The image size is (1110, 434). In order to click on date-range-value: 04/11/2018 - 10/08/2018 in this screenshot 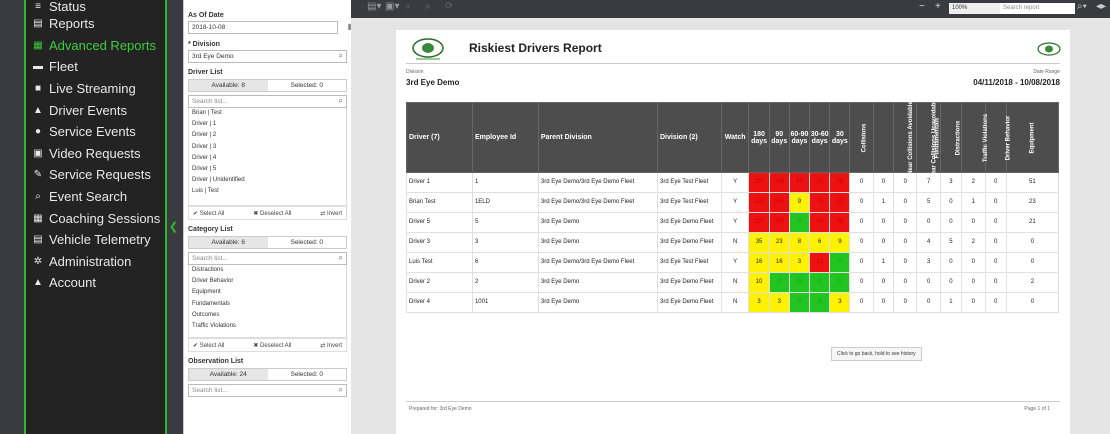, I will do `click(1016, 82)`.